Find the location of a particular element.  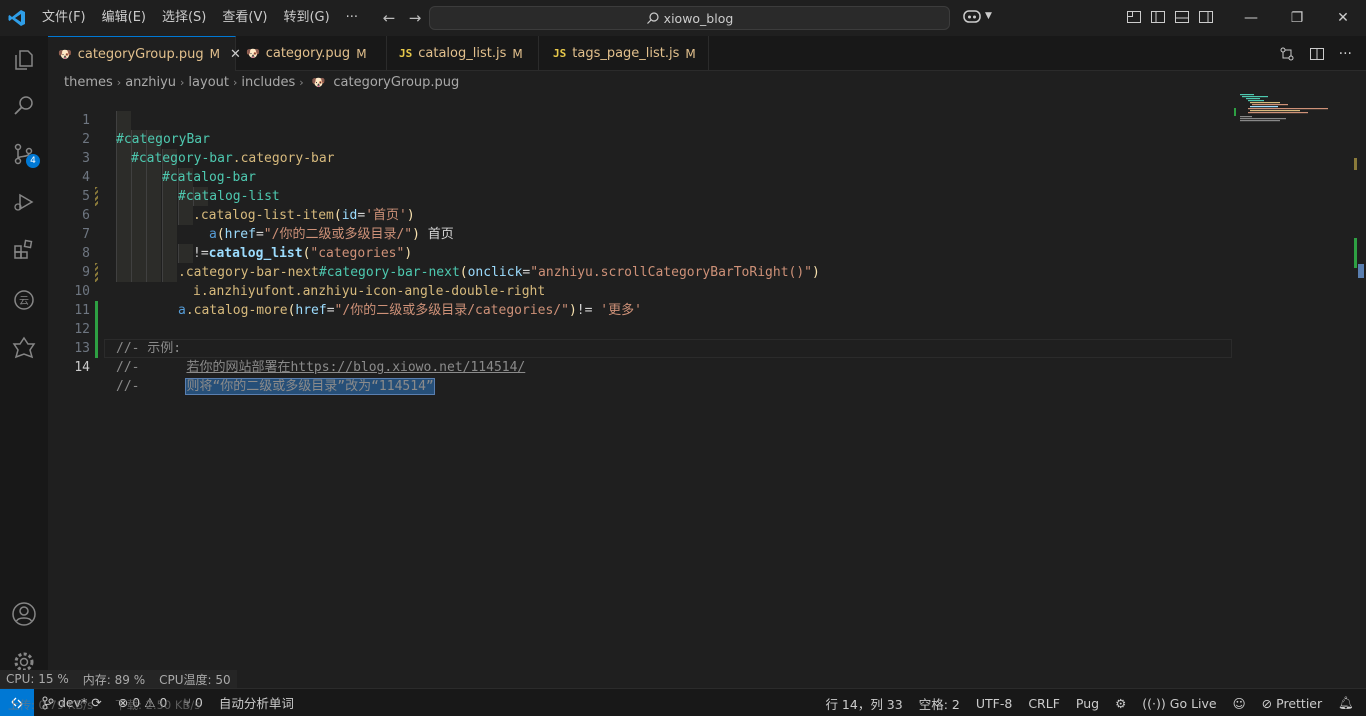

eol-label: CRLF is located at coordinates (1044, 703).